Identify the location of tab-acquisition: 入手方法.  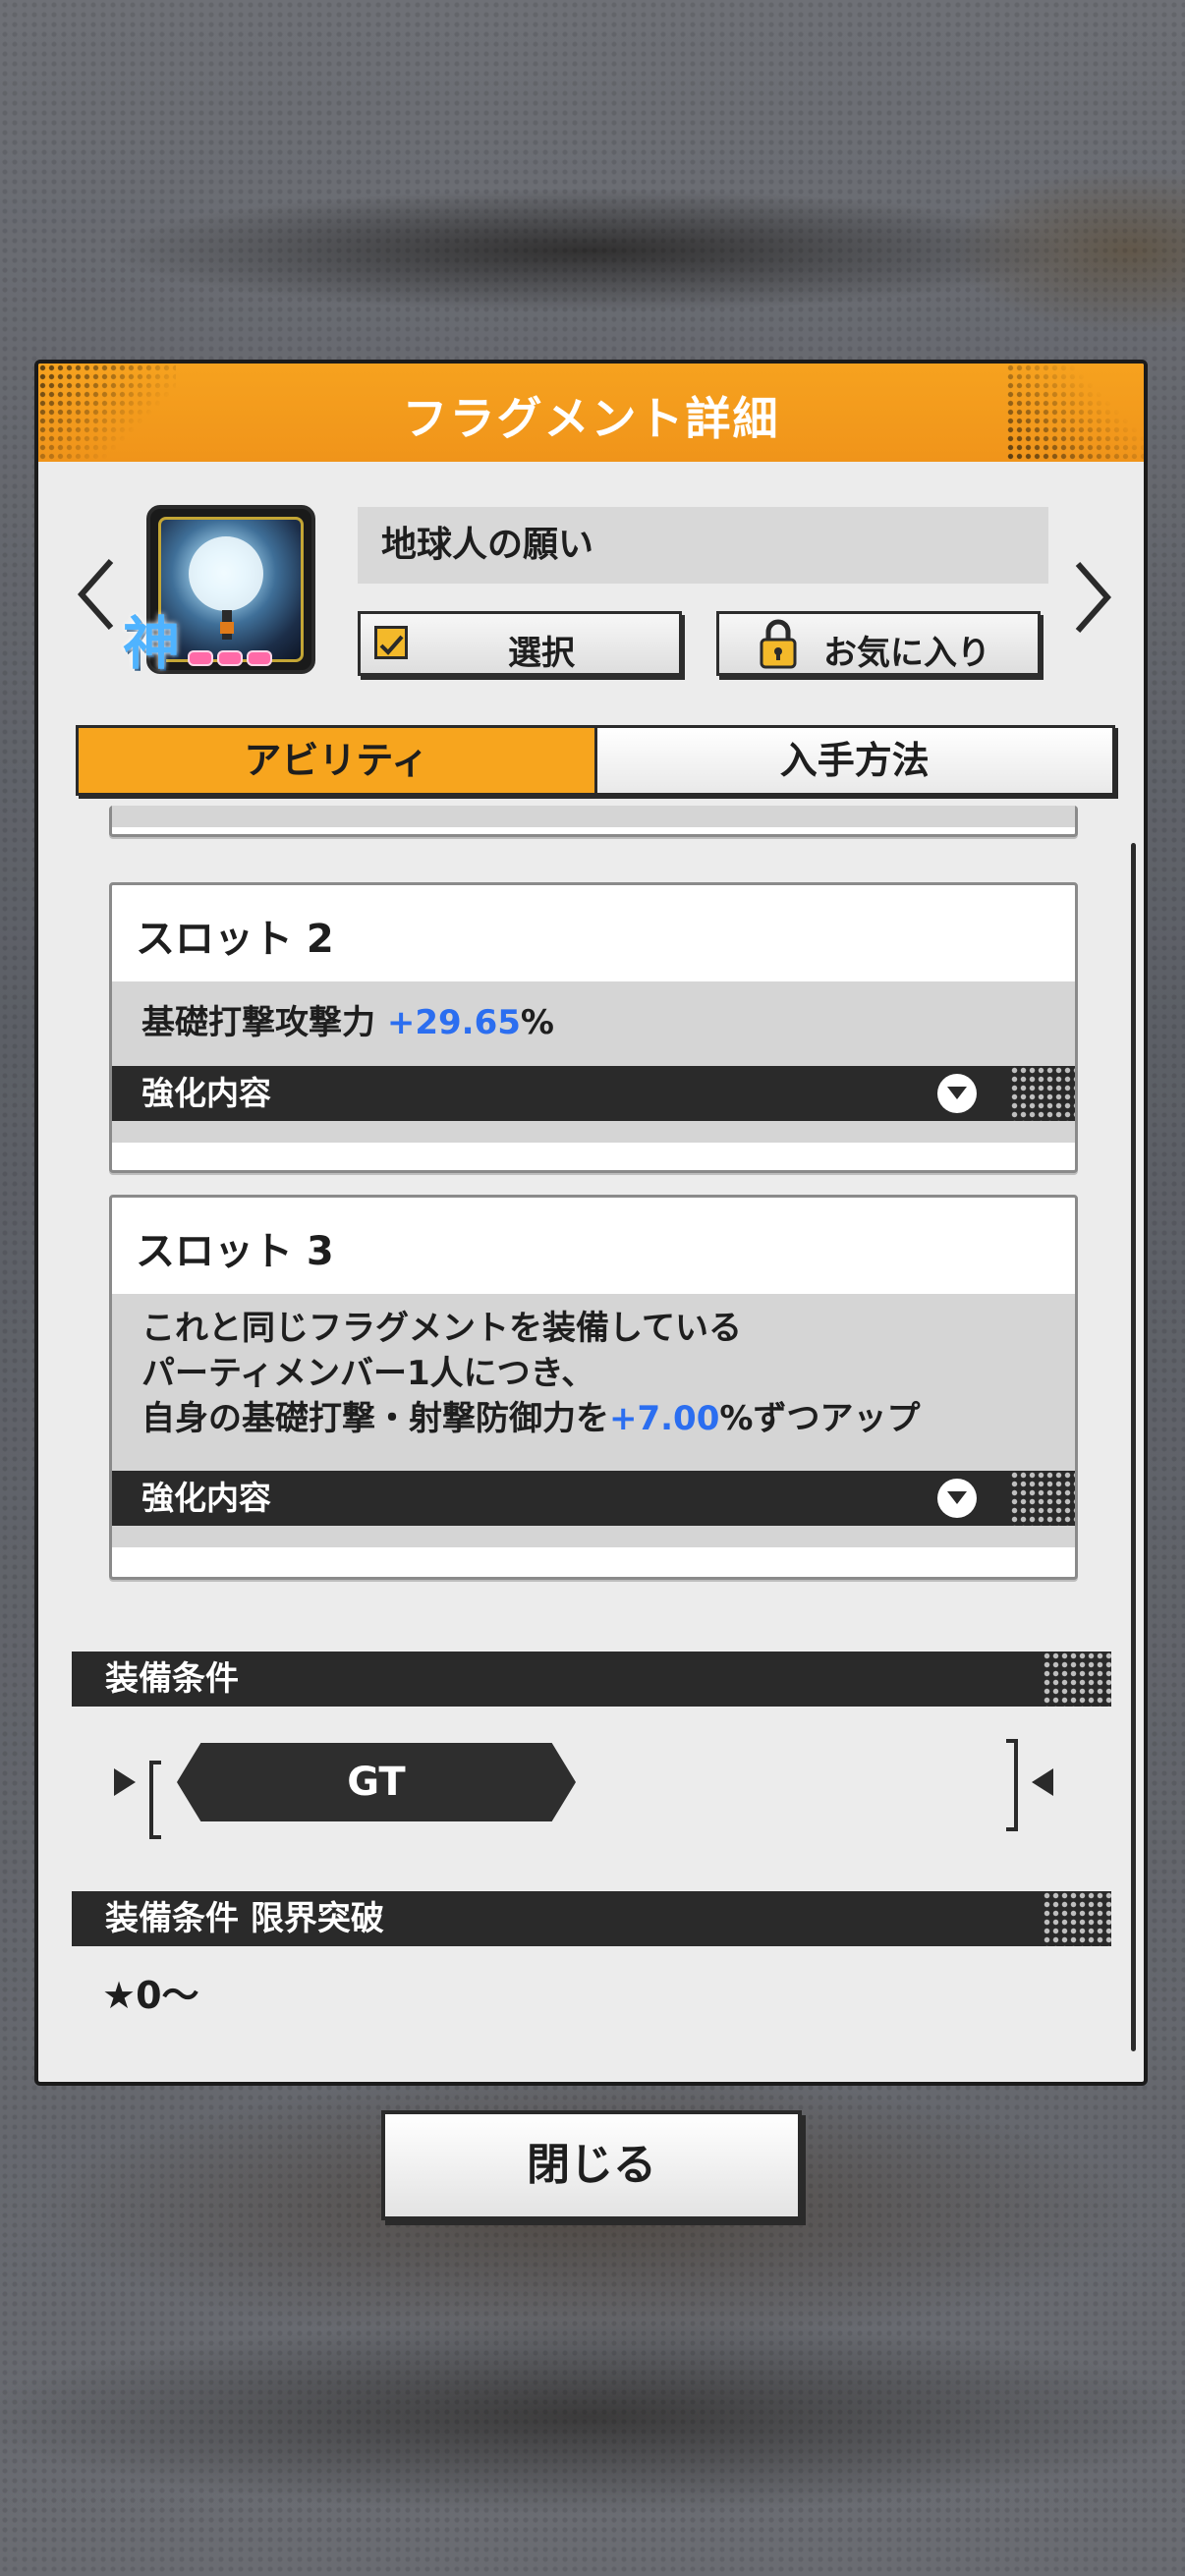
(854, 760).